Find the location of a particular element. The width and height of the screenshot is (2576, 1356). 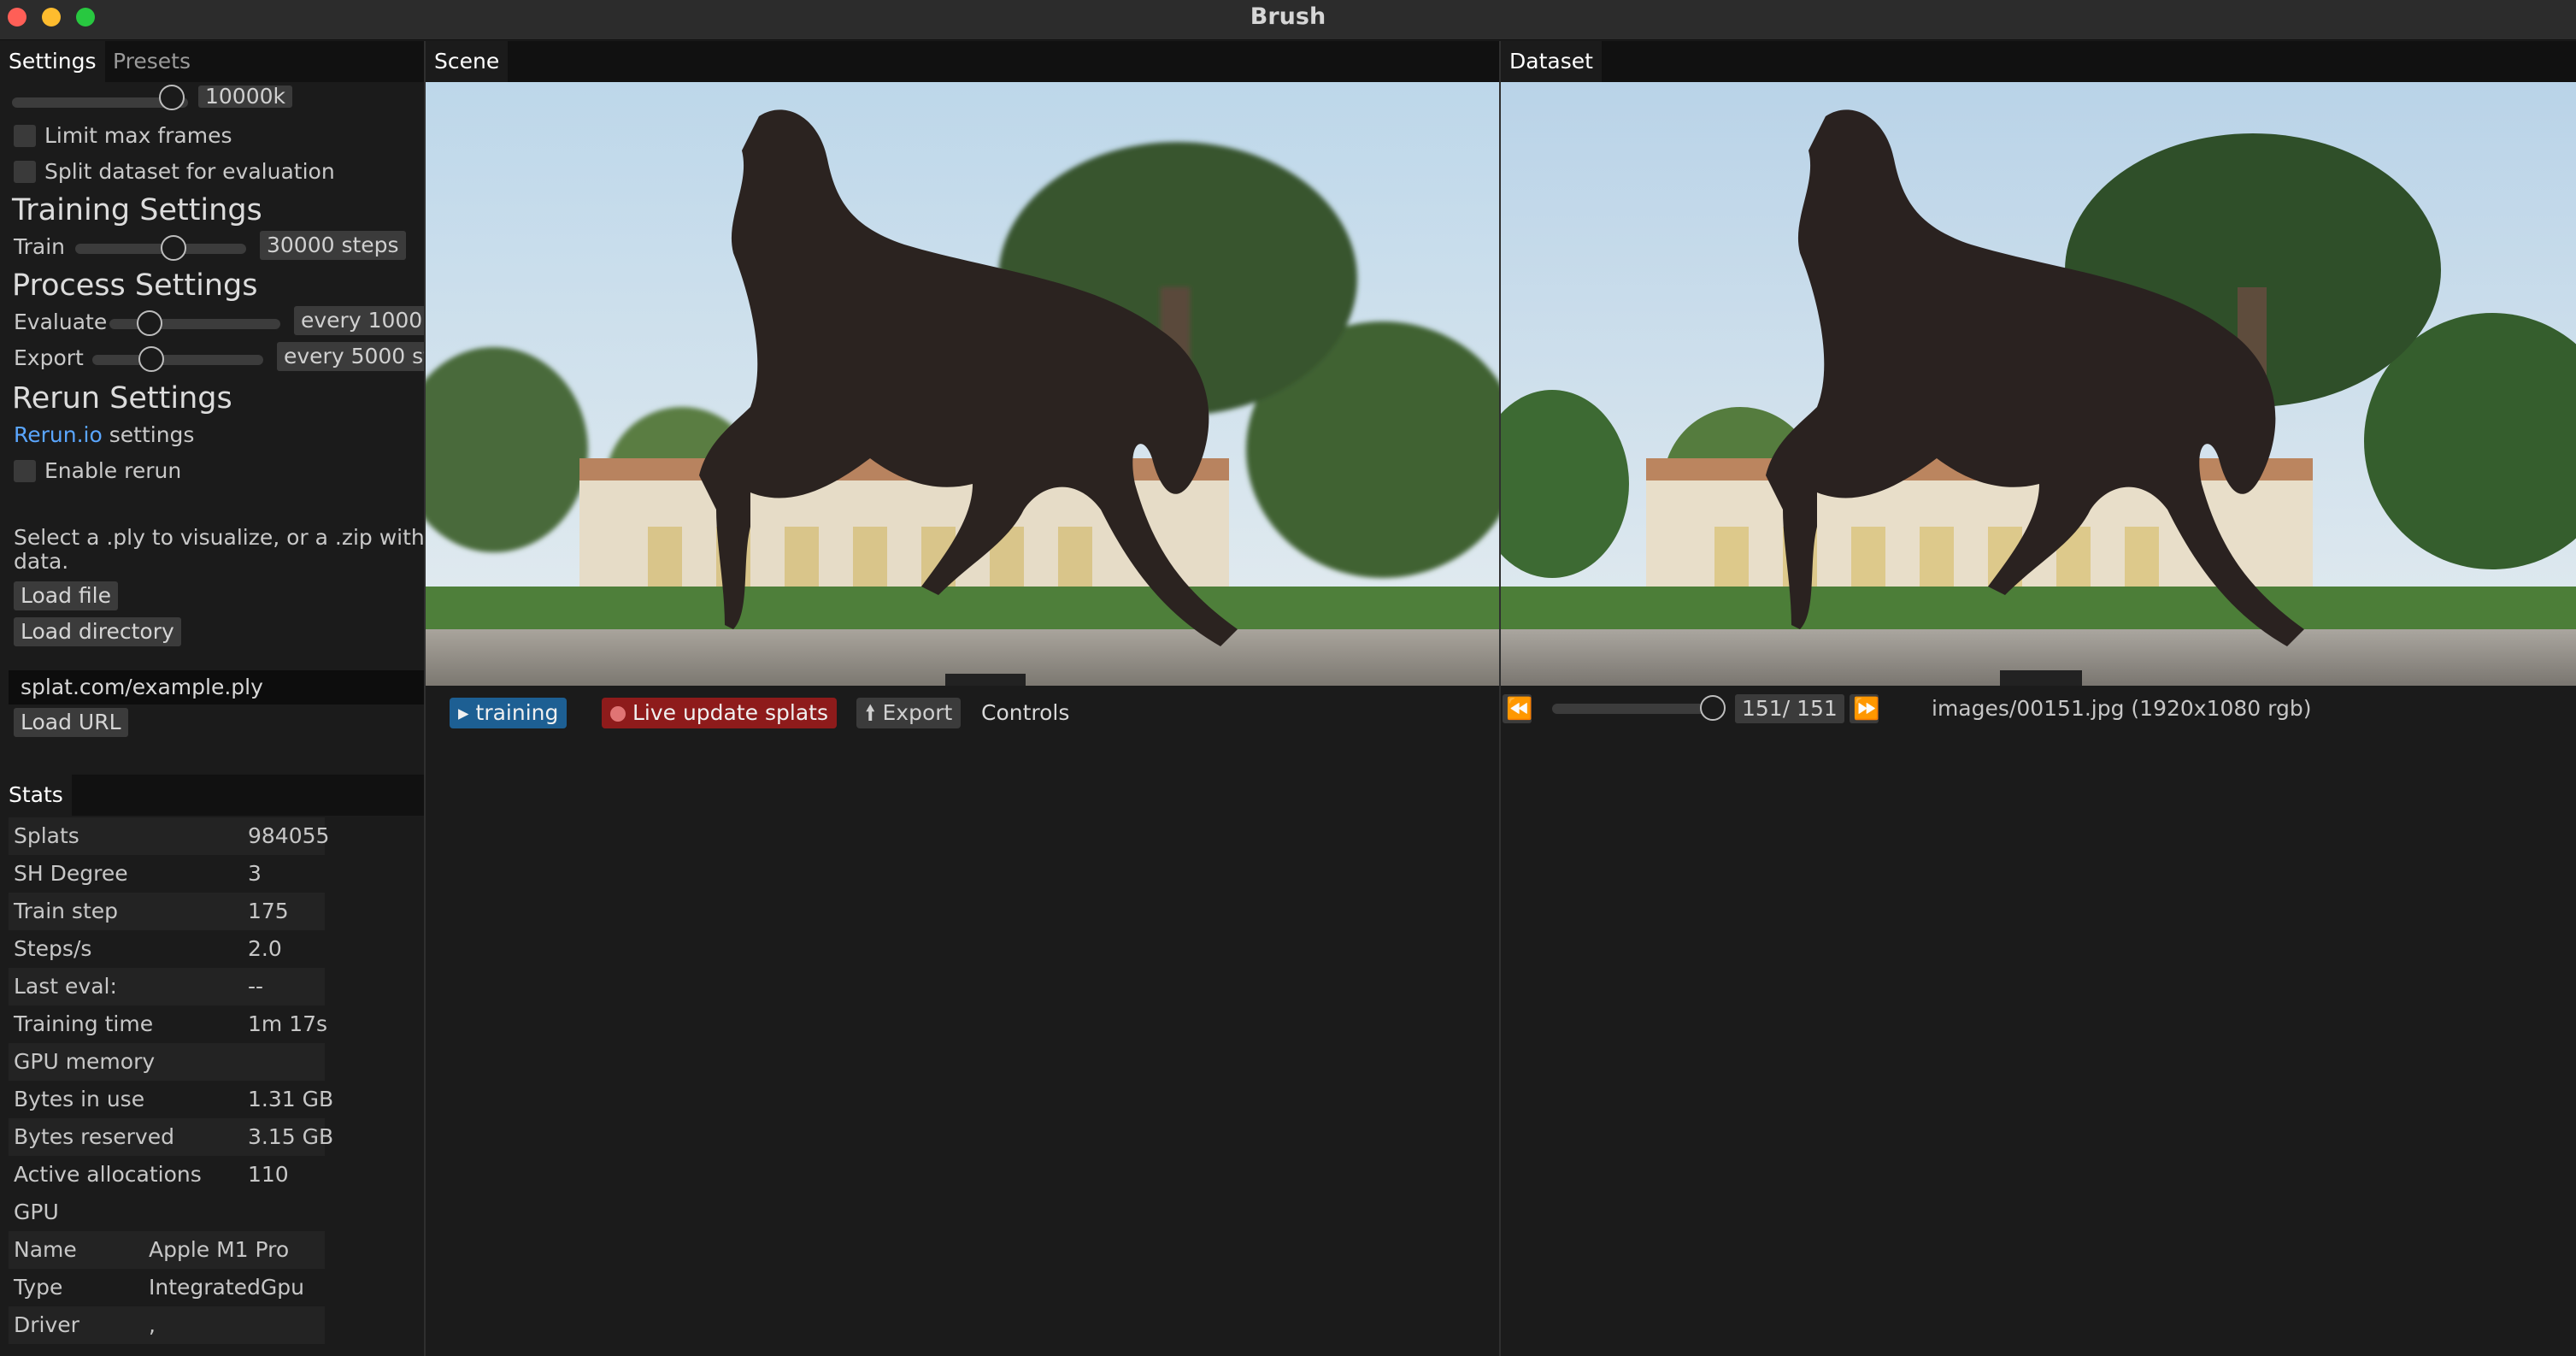

frame-slider-track is located at coordinates (1632, 709).